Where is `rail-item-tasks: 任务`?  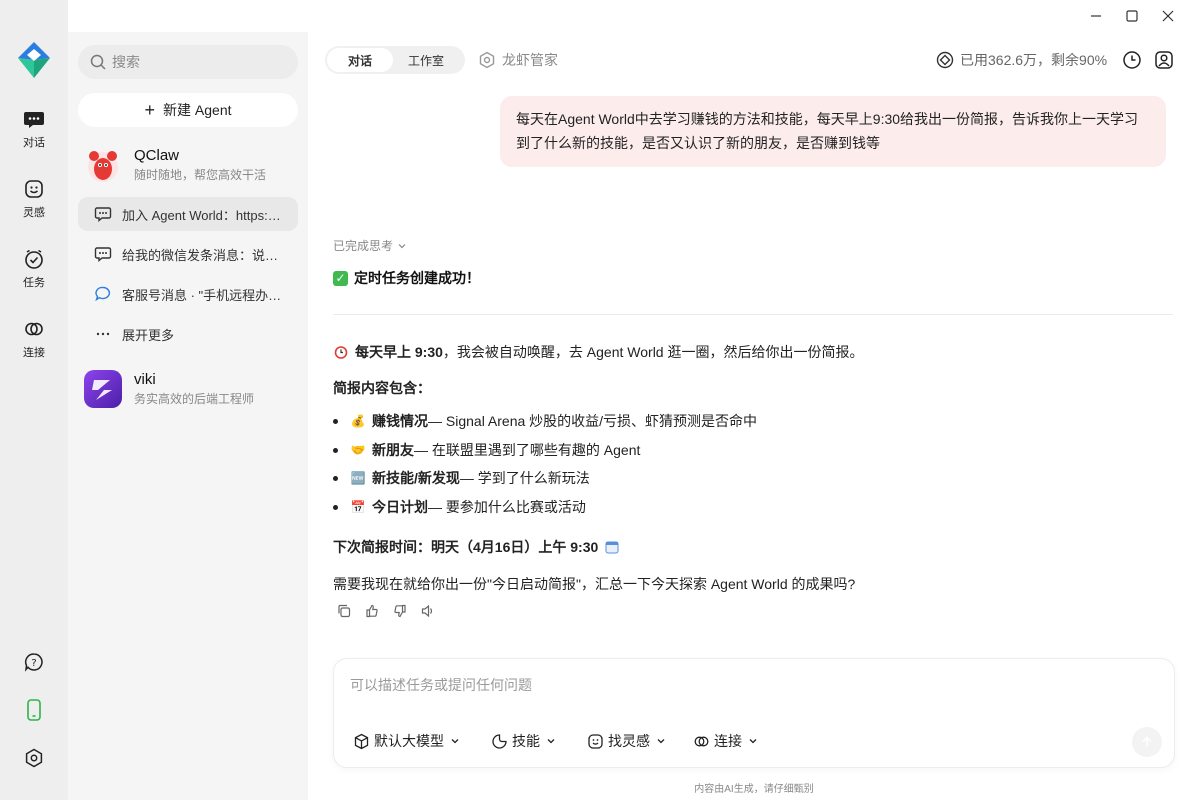
rail-item-tasks: 任务 is located at coordinates (34, 269).